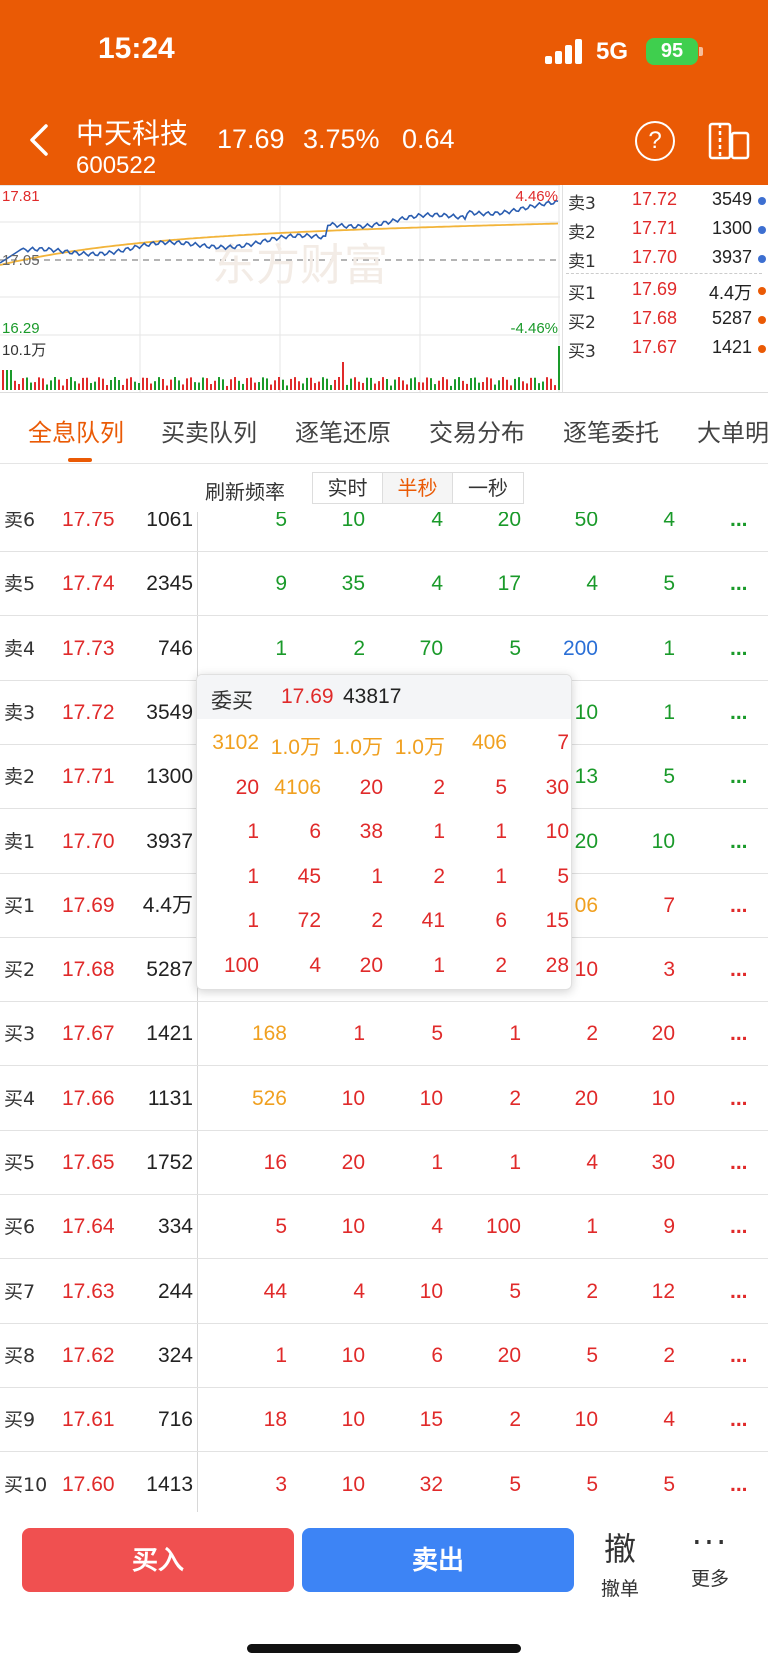 The width and height of the screenshot is (768, 1665). Describe the element at coordinates (665, 232) in the screenshot. I see `orderbook-row: 卖2 17.71 1300` at that location.